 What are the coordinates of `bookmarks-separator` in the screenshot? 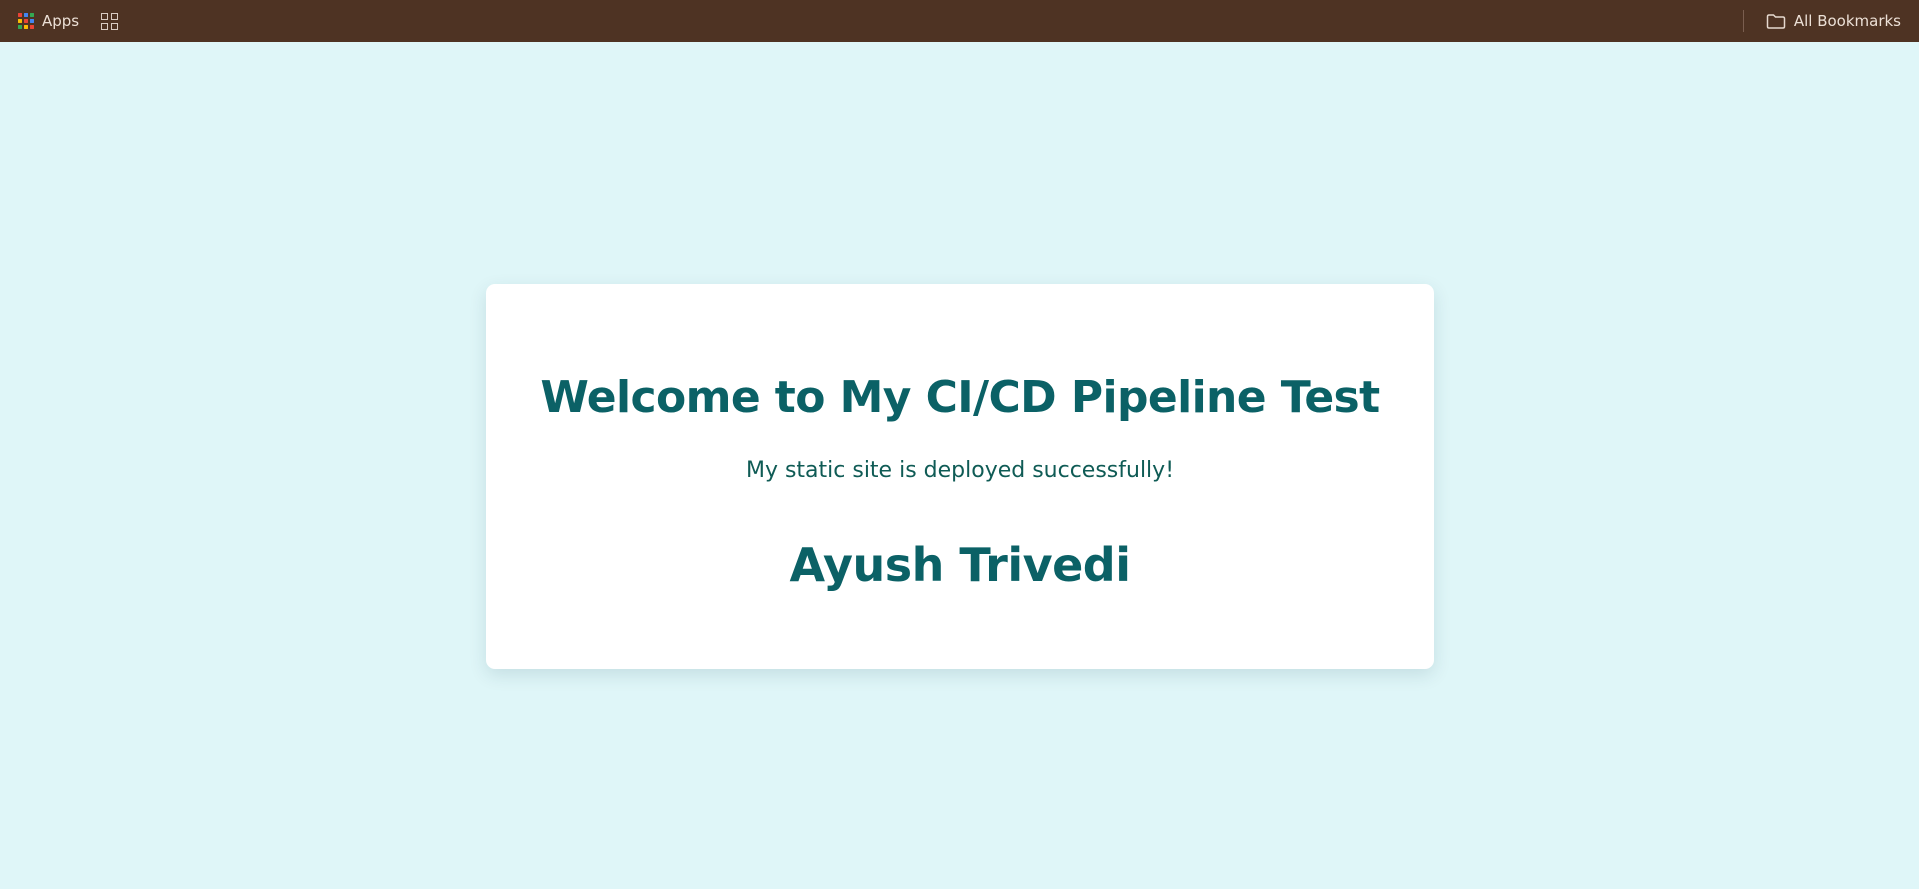 It's located at (1743, 21).